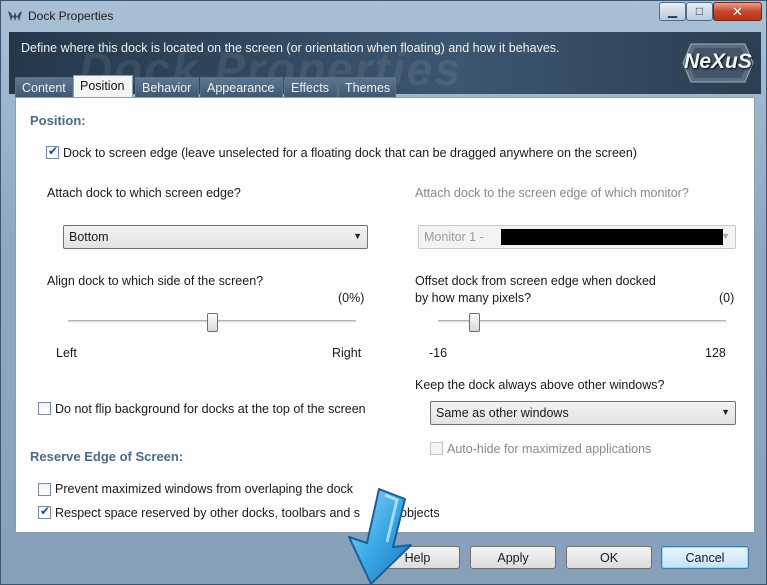 This screenshot has width=767, height=585. What do you see at coordinates (549, 449) in the screenshot?
I see `autohide-label: Auto-hide for maximized applications` at bounding box center [549, 449].